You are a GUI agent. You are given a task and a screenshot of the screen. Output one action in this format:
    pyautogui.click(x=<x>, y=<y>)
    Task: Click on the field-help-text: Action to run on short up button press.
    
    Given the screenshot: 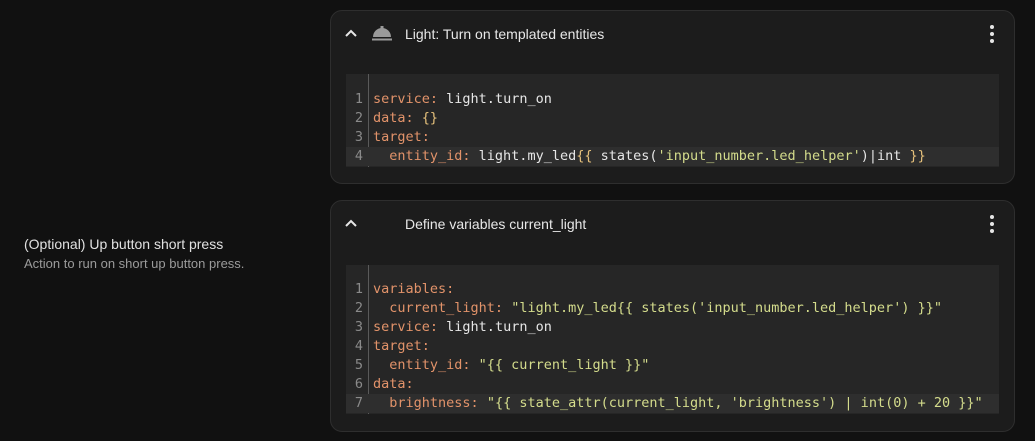 What is the action you would take?
    pyautogui.click(x=134, y=263)
    